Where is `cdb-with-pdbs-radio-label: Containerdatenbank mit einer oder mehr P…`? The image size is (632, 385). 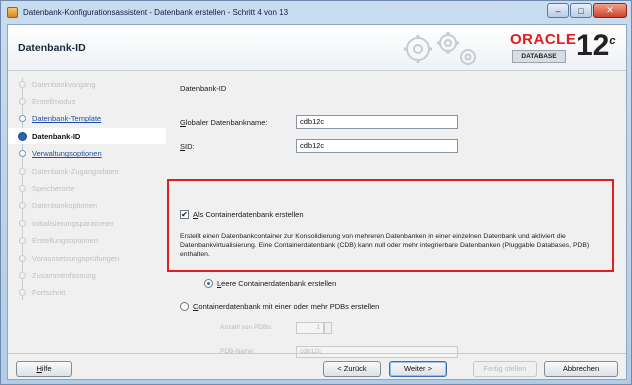 cdb-with-pdbs-radio-label: Containerdatenbank mit einer oder mehr P… is located at coordinates (286, 306).